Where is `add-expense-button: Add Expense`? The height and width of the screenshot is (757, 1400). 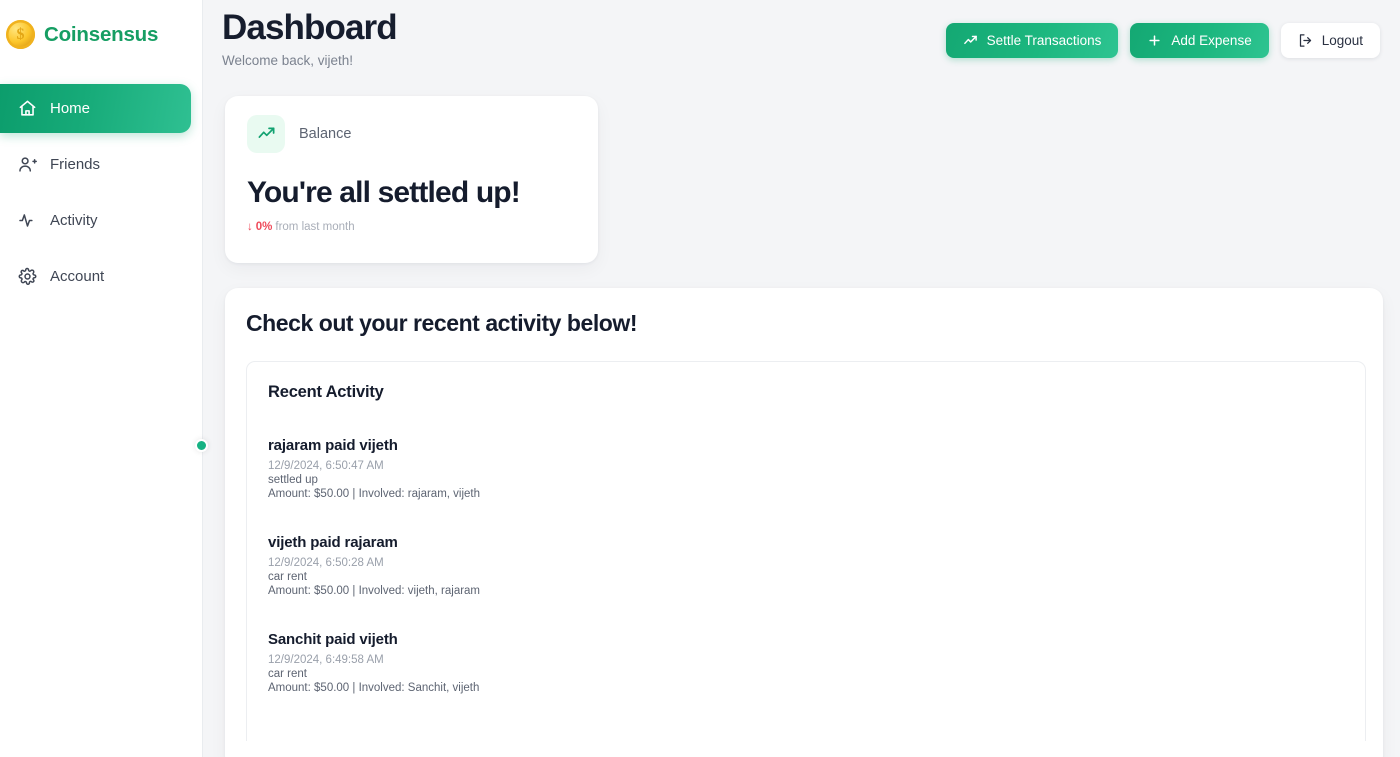 add-expense-button: Add Expense is located at coordinates (1199, 40).